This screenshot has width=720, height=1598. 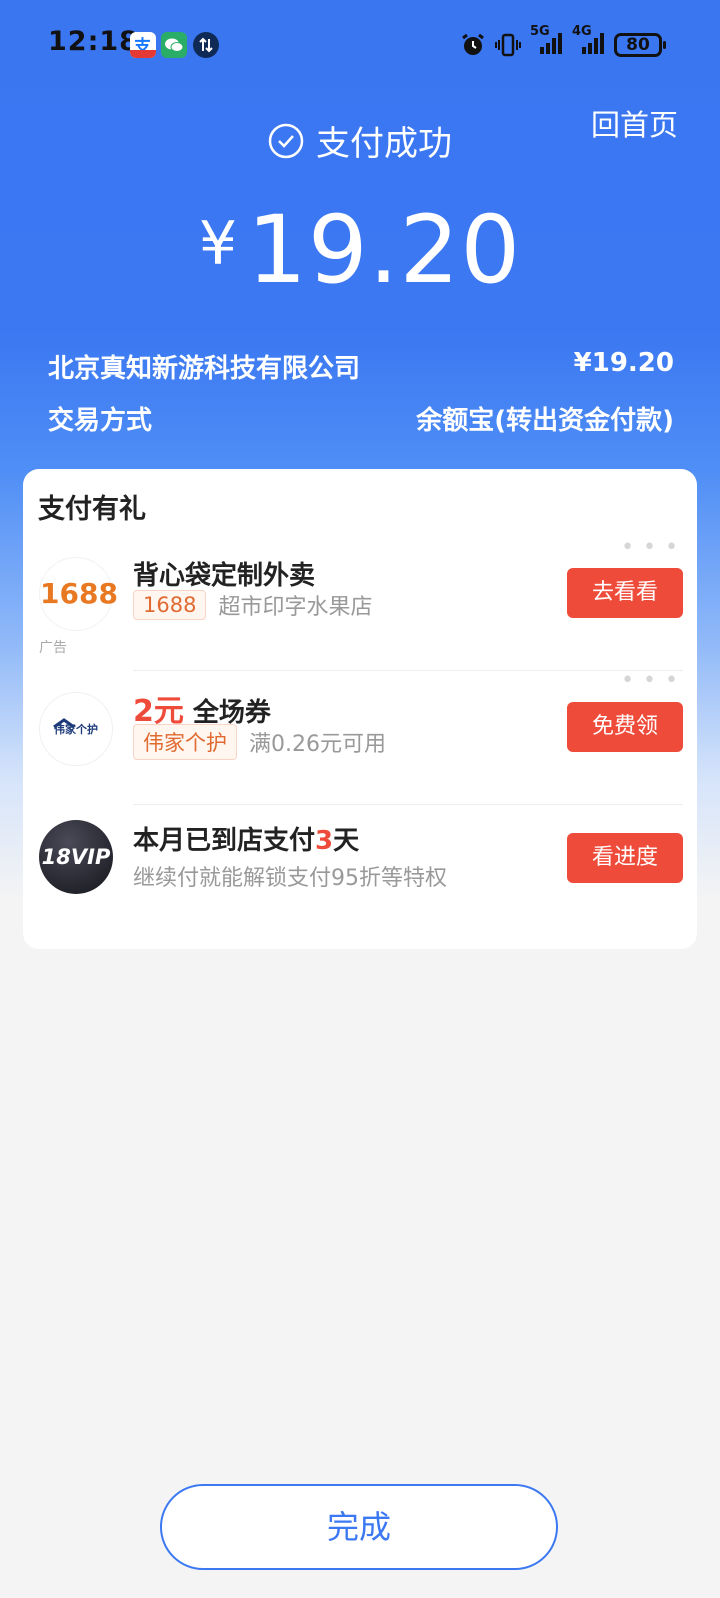 What do you see at coordinates (508, 45) in the screenshot?
I see `vibrate-icon` at bounding box center [508, 45].